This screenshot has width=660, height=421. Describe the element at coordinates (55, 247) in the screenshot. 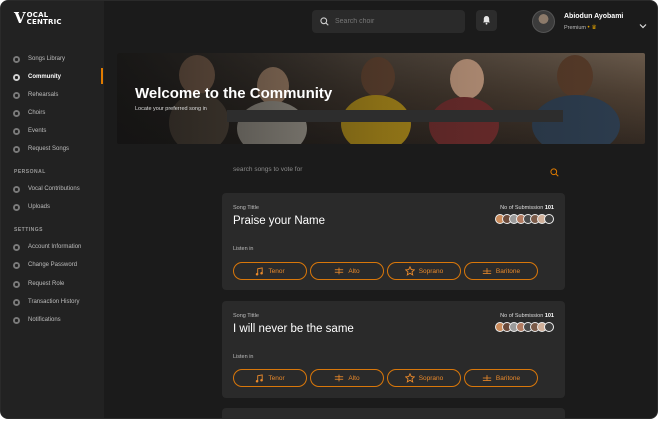

I see `sidebar-item-label: Account Information` at that location.